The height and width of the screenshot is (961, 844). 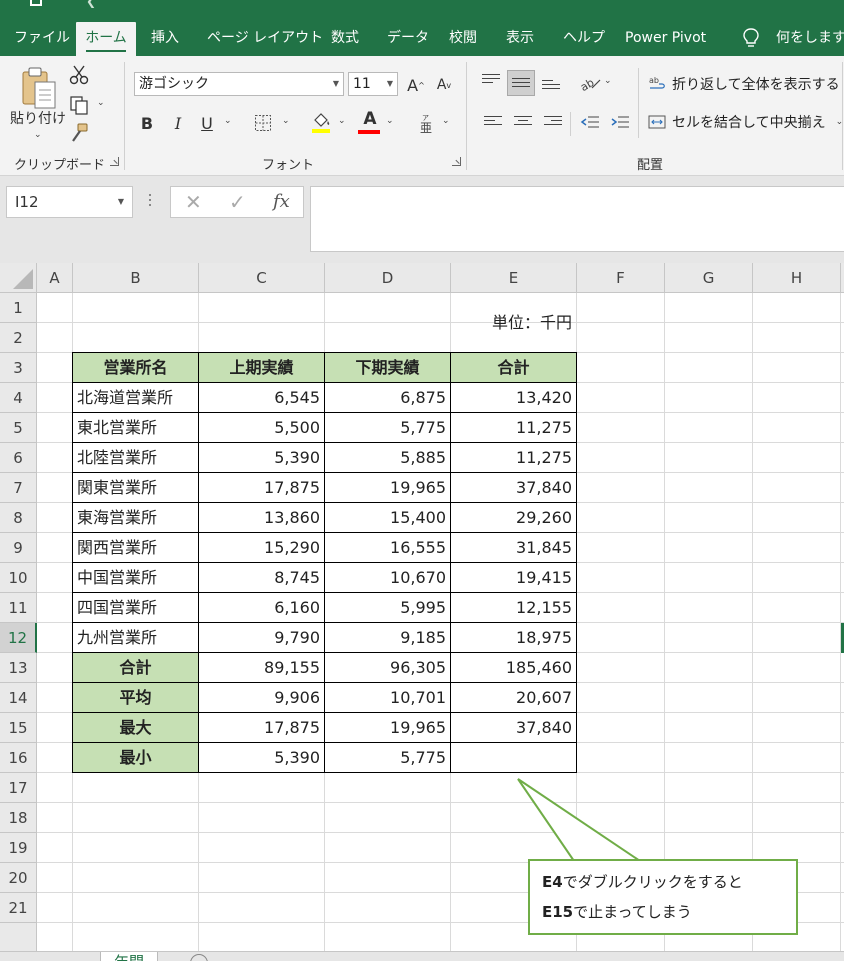 I want to click on row-header-9: 9, so click(x=18, y=548).